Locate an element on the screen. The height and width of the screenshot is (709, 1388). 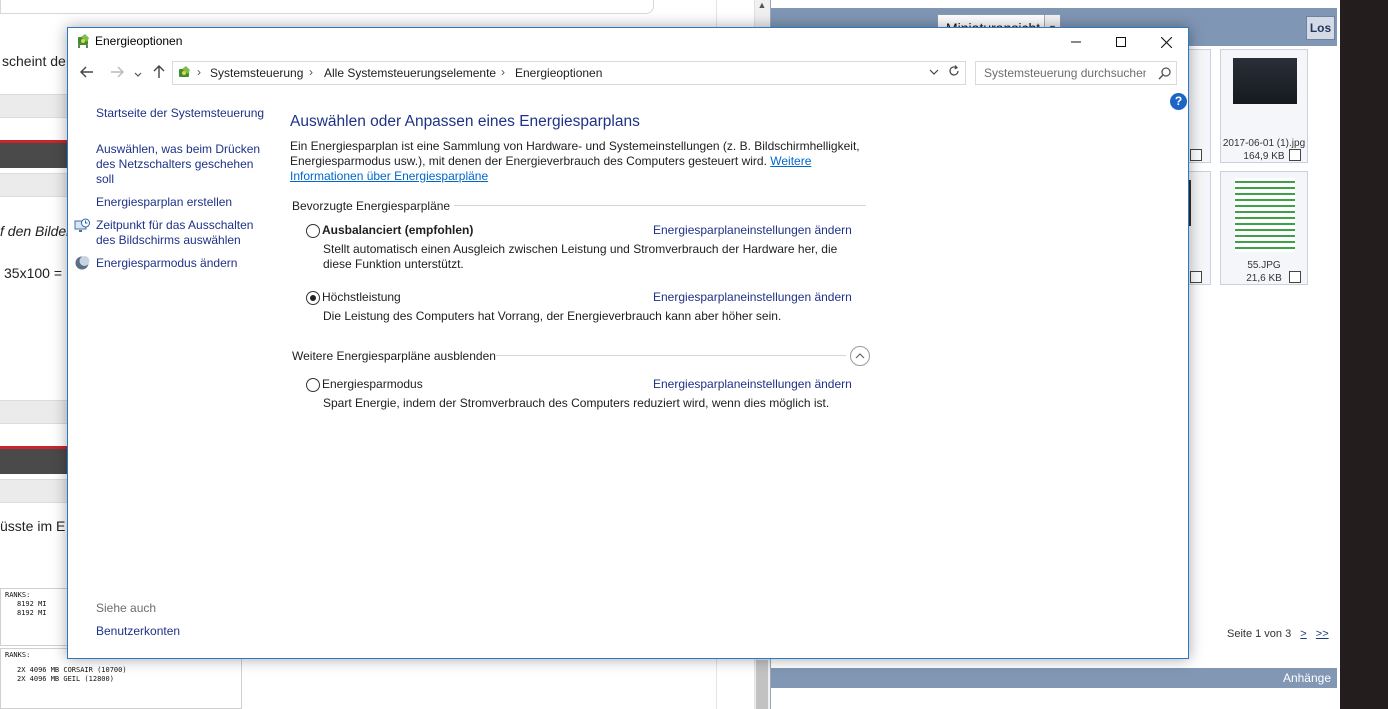
recent-locations-button is located at coordinates (138, 73).